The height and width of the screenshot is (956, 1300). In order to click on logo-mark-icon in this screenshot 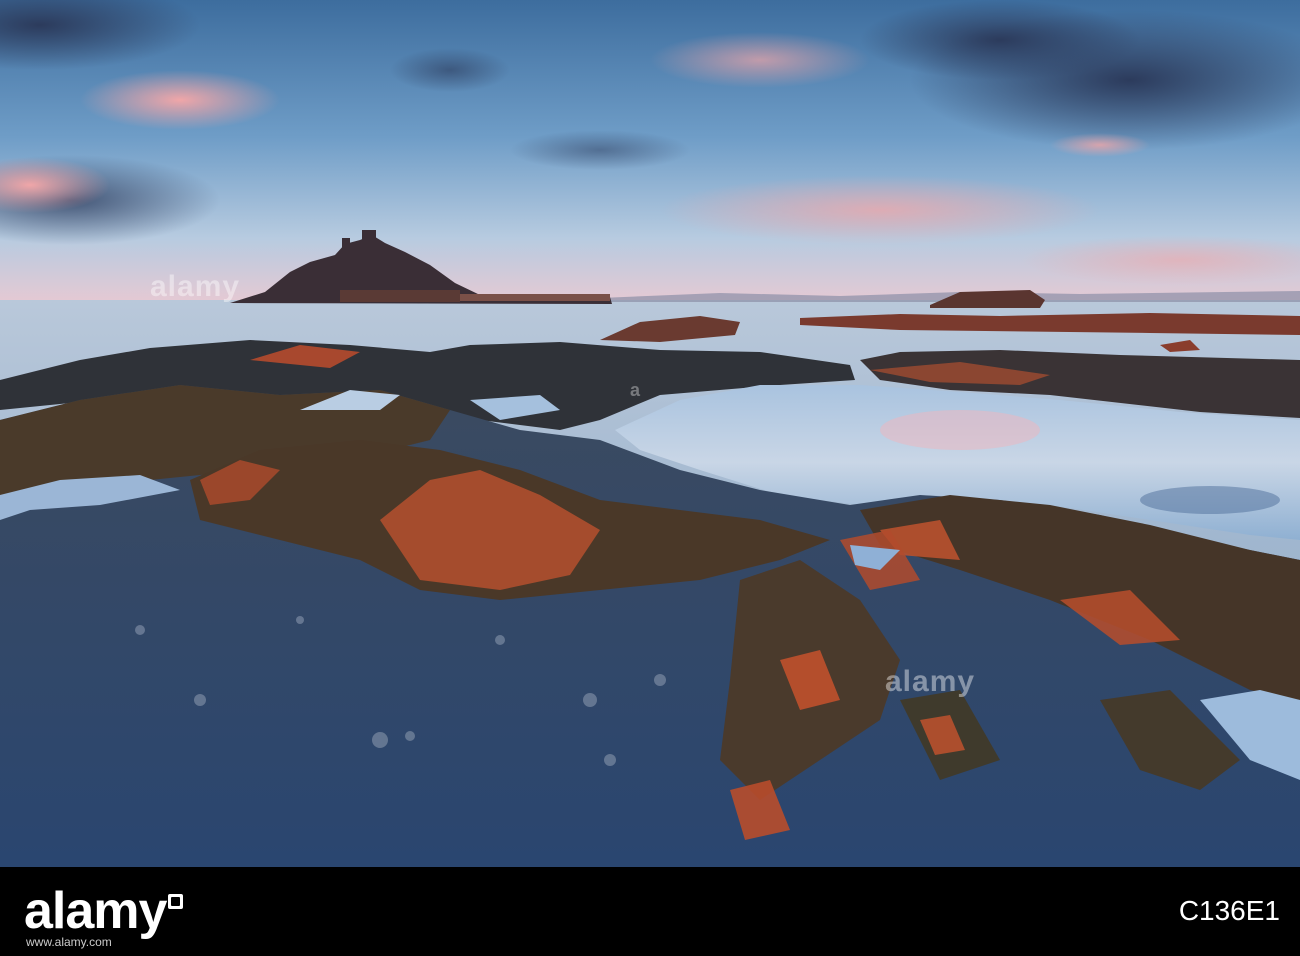, I will do `click(176, 901)`.